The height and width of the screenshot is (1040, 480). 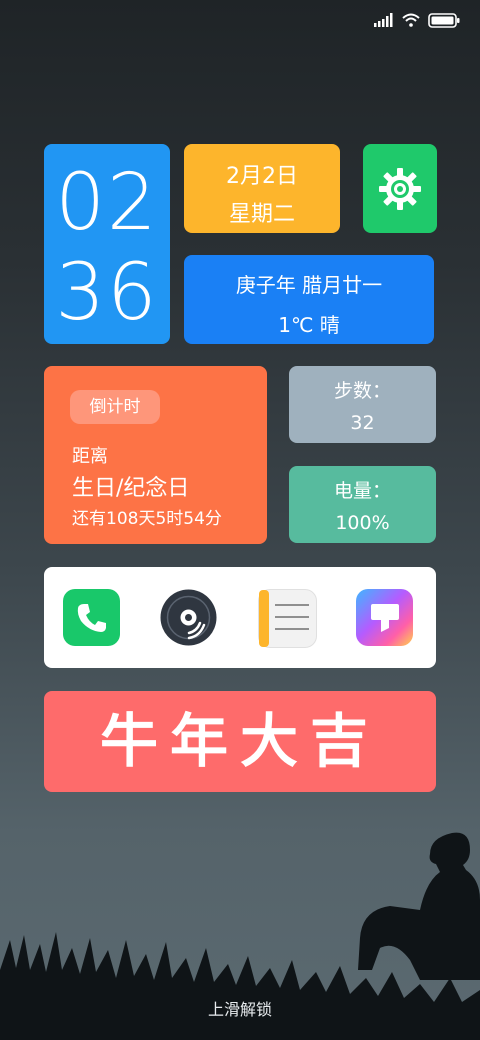 What do you see at coordinates (444, 20) in the screenshot?
I see `battery-icon` at bounding box center [444, 20].